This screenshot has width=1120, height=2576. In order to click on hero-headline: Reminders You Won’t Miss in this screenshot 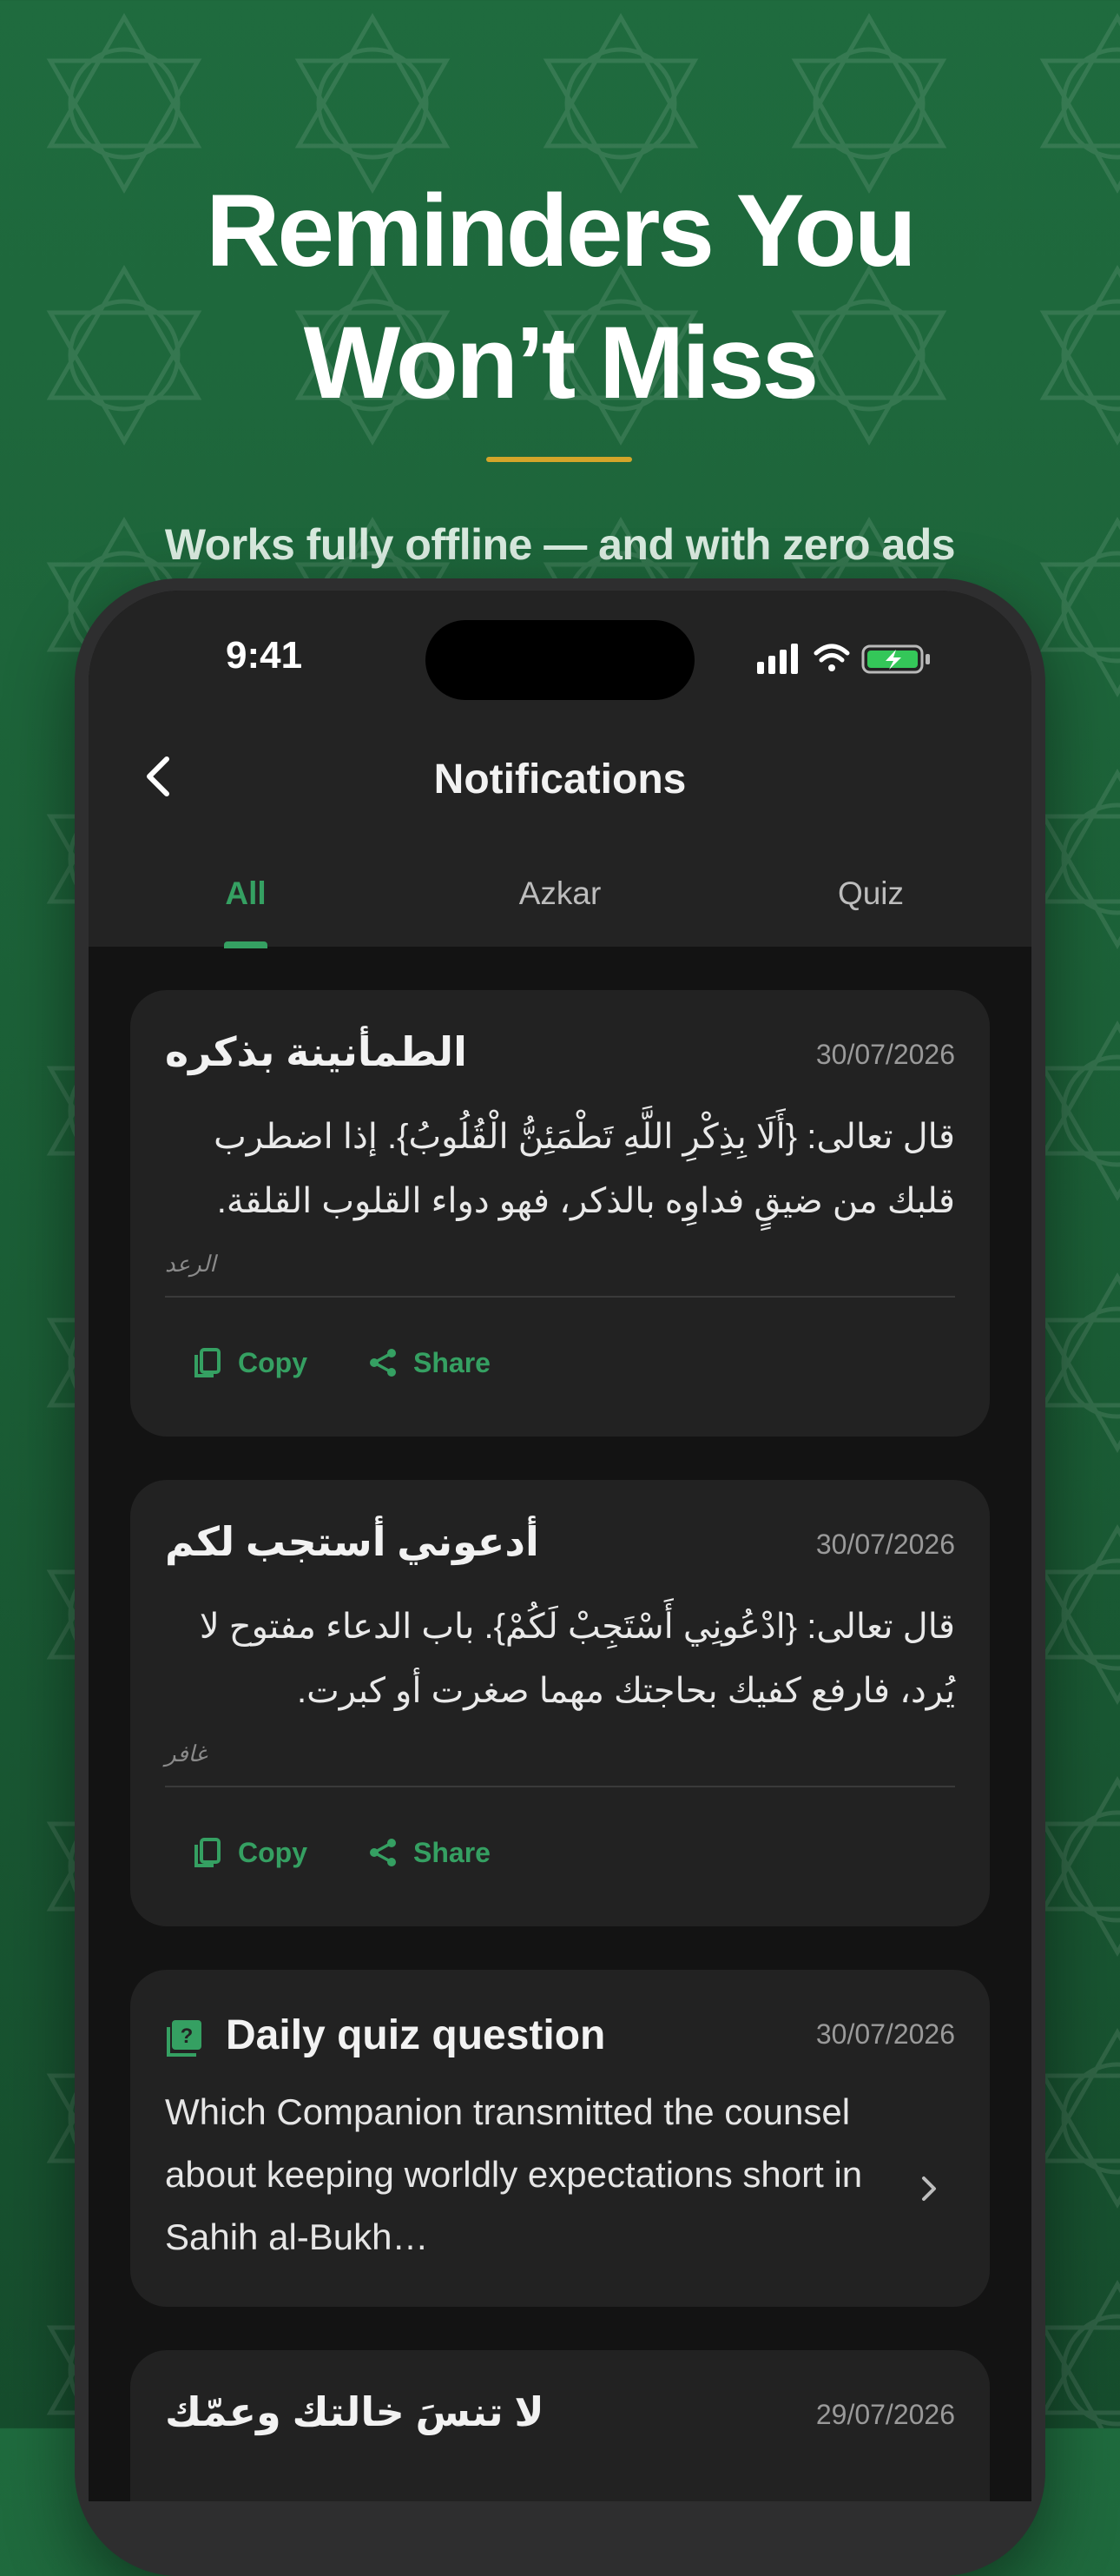, I will do `click(560, 297)`.